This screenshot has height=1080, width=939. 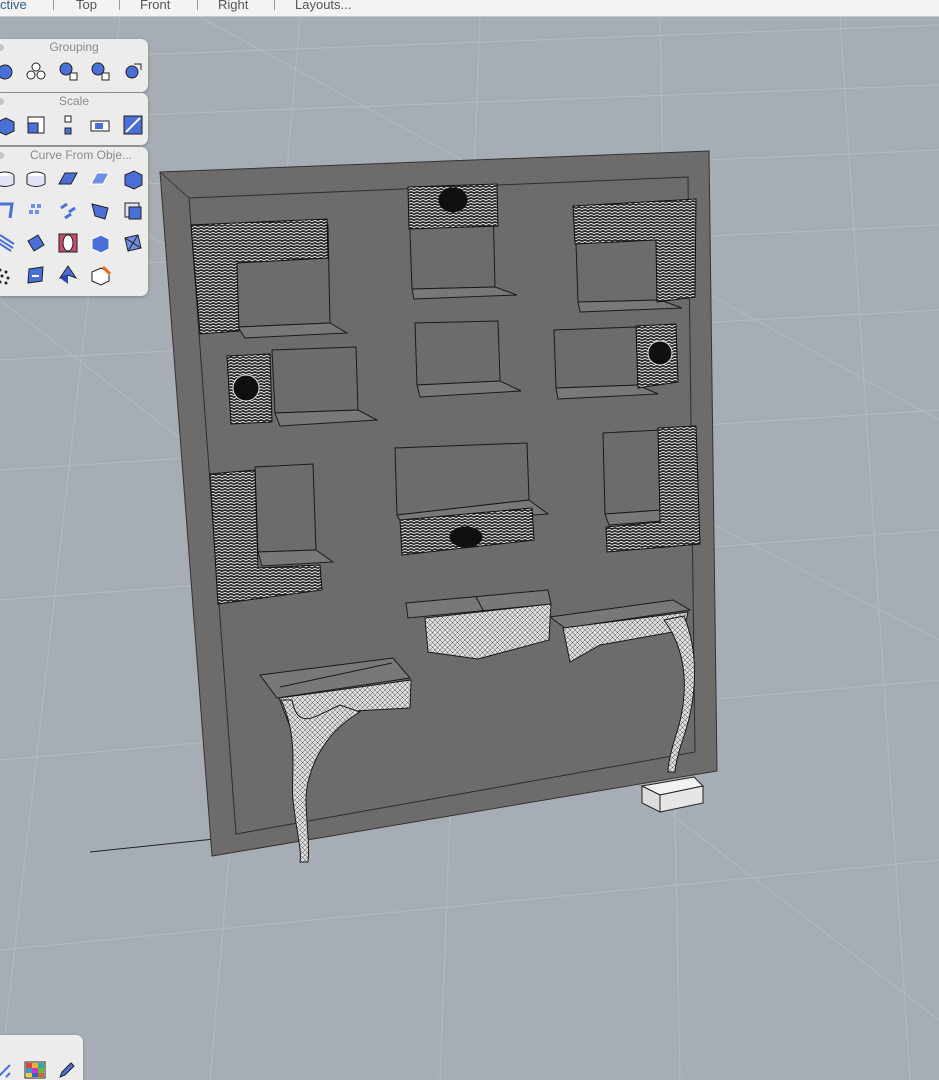 I want to click on unroll-icon, so click(x=100, y=243).